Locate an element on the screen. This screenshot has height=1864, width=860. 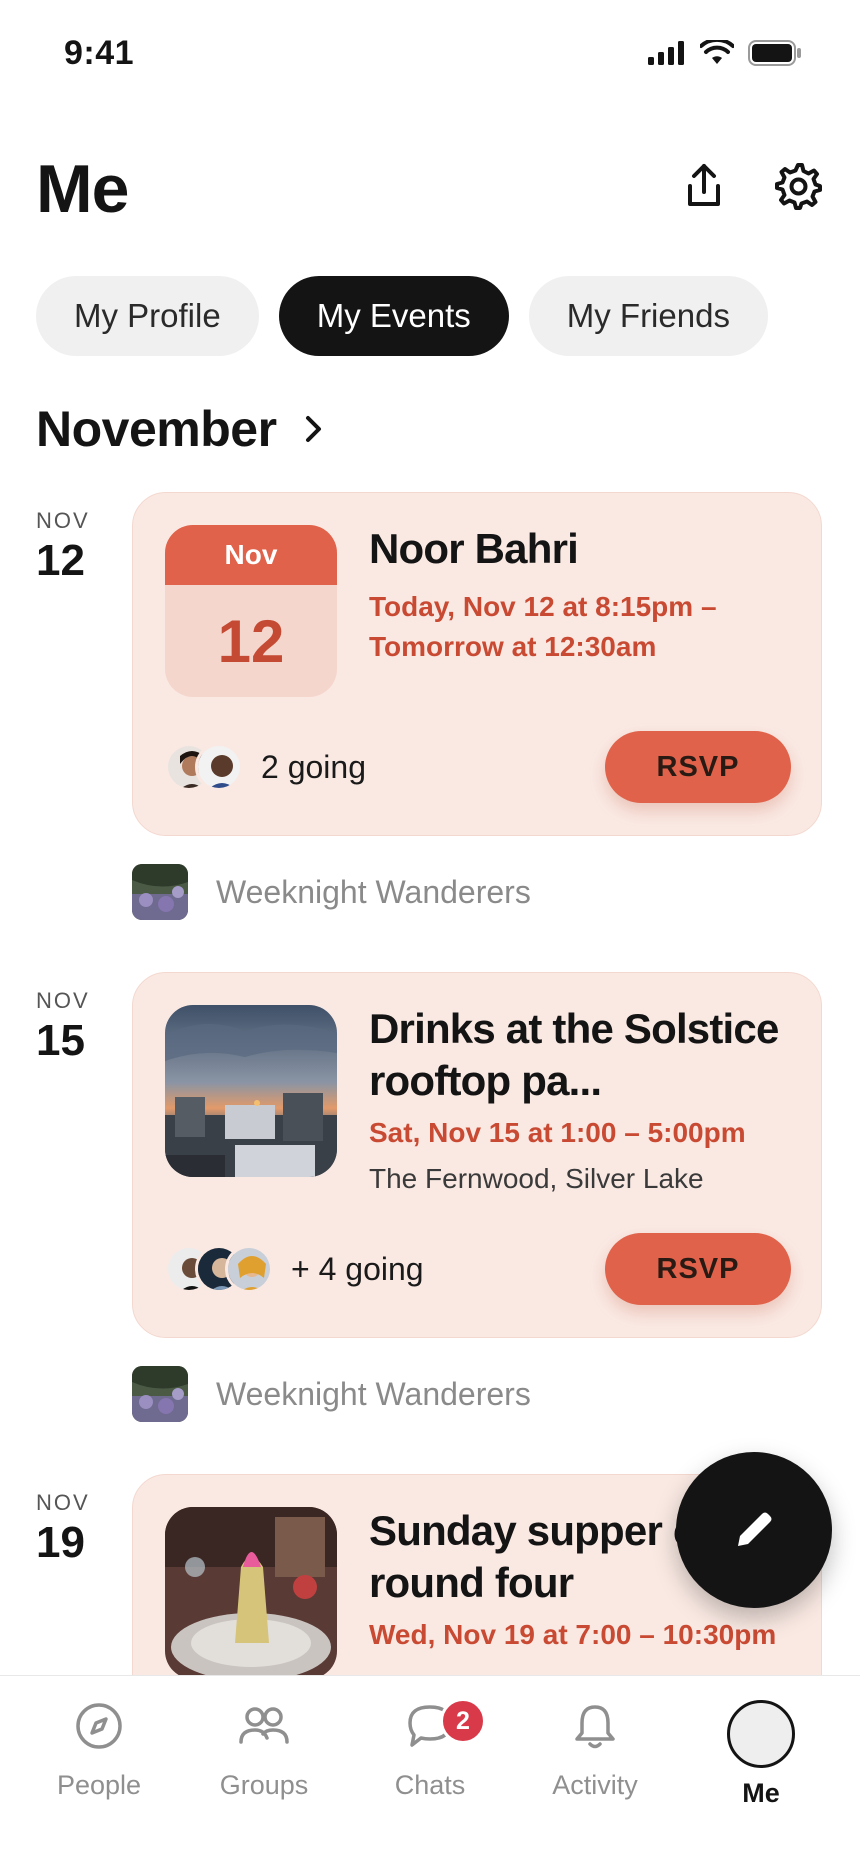
status-icons is located at coordinates (725, 53).